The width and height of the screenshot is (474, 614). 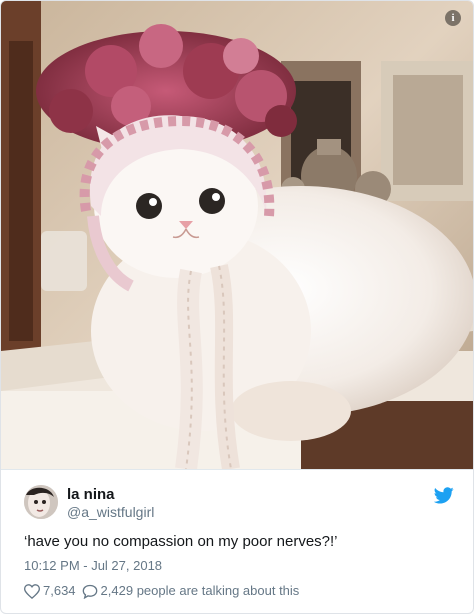 I want to click on like-action: 7,634, so click(x=50, y=591).